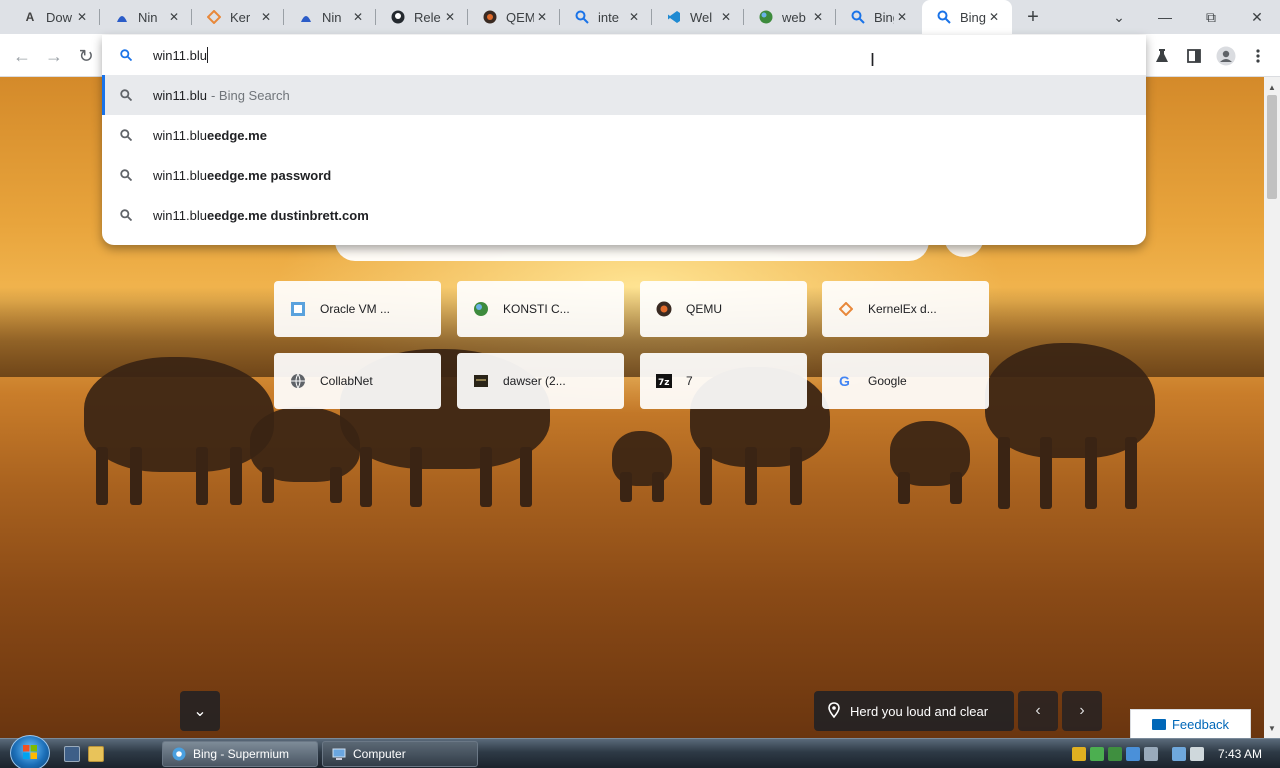 This screenshot has height=768, width=1280. I want to click on vertical-scrollbar: ▲ ▼, so click(1272, 407).